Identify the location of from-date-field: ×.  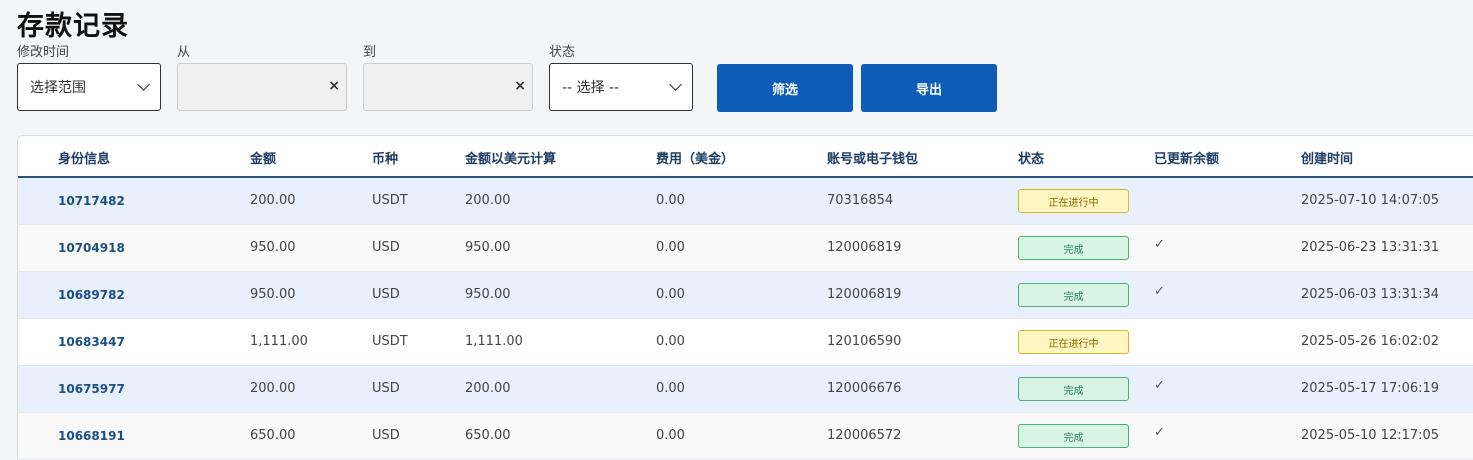
(262, 87).